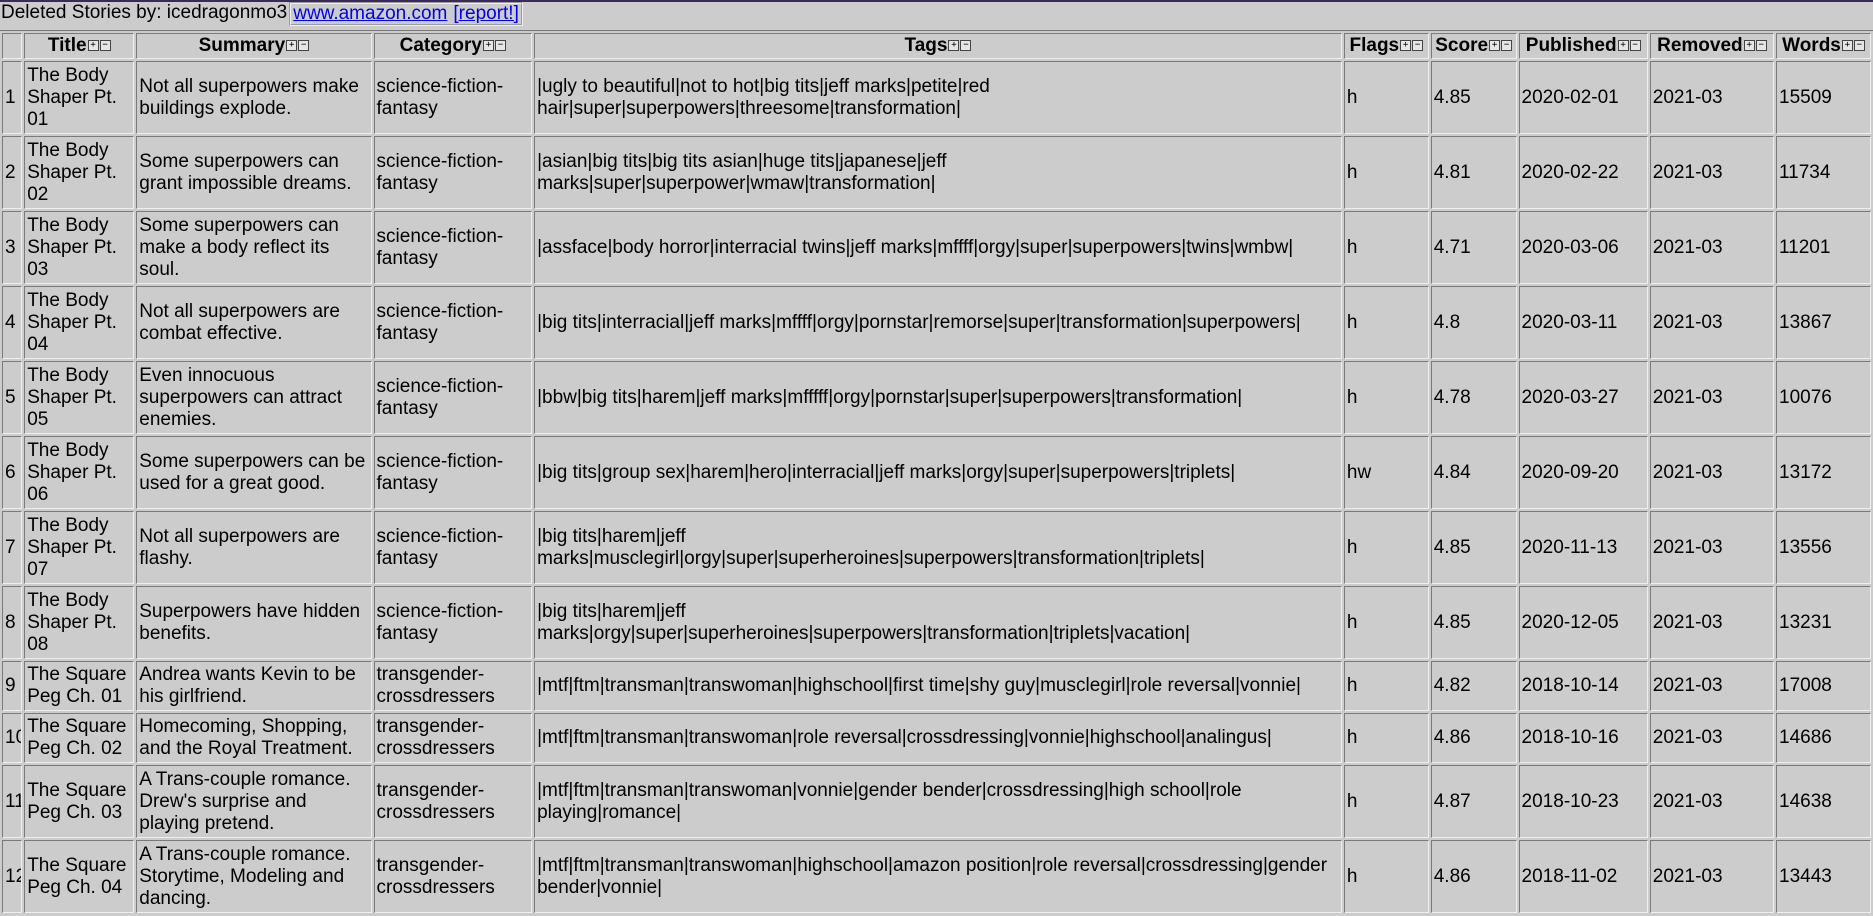 The height and width of the screenshot is (916, 1873). What do you see at coordinates (1823, 247) in the screenshot?
I see `story-words: 11201` at bounding box center [1823, 247].